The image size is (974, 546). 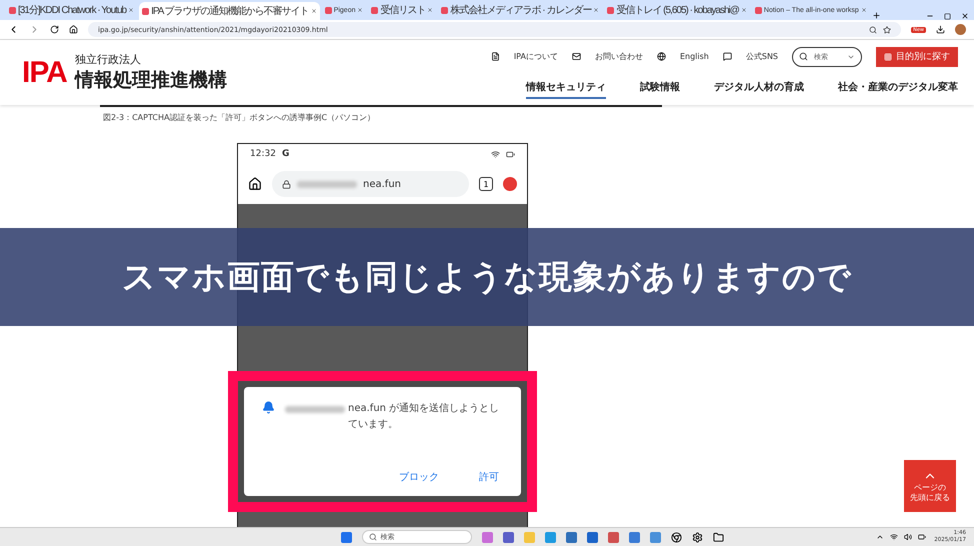 I want to click on star-icon, so click(x=887, y=30).